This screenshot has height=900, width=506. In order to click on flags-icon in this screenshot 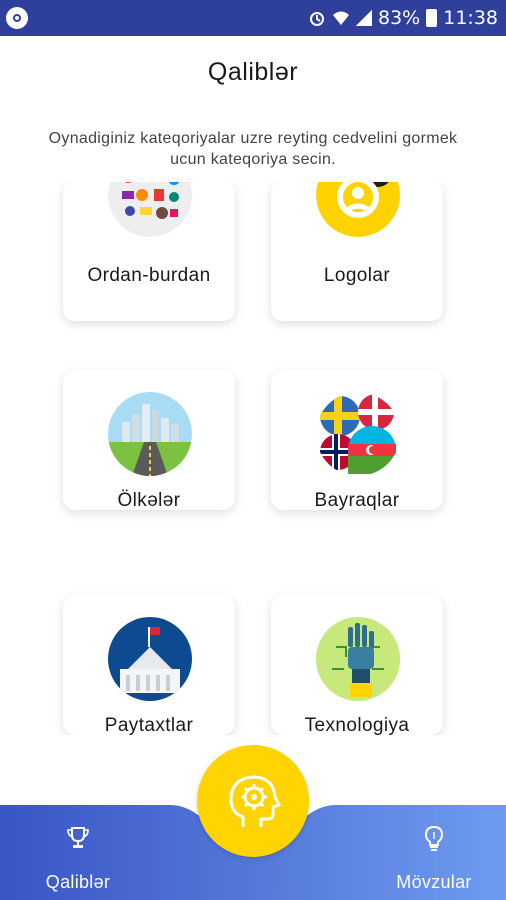, I will do `click(358, 434)`.